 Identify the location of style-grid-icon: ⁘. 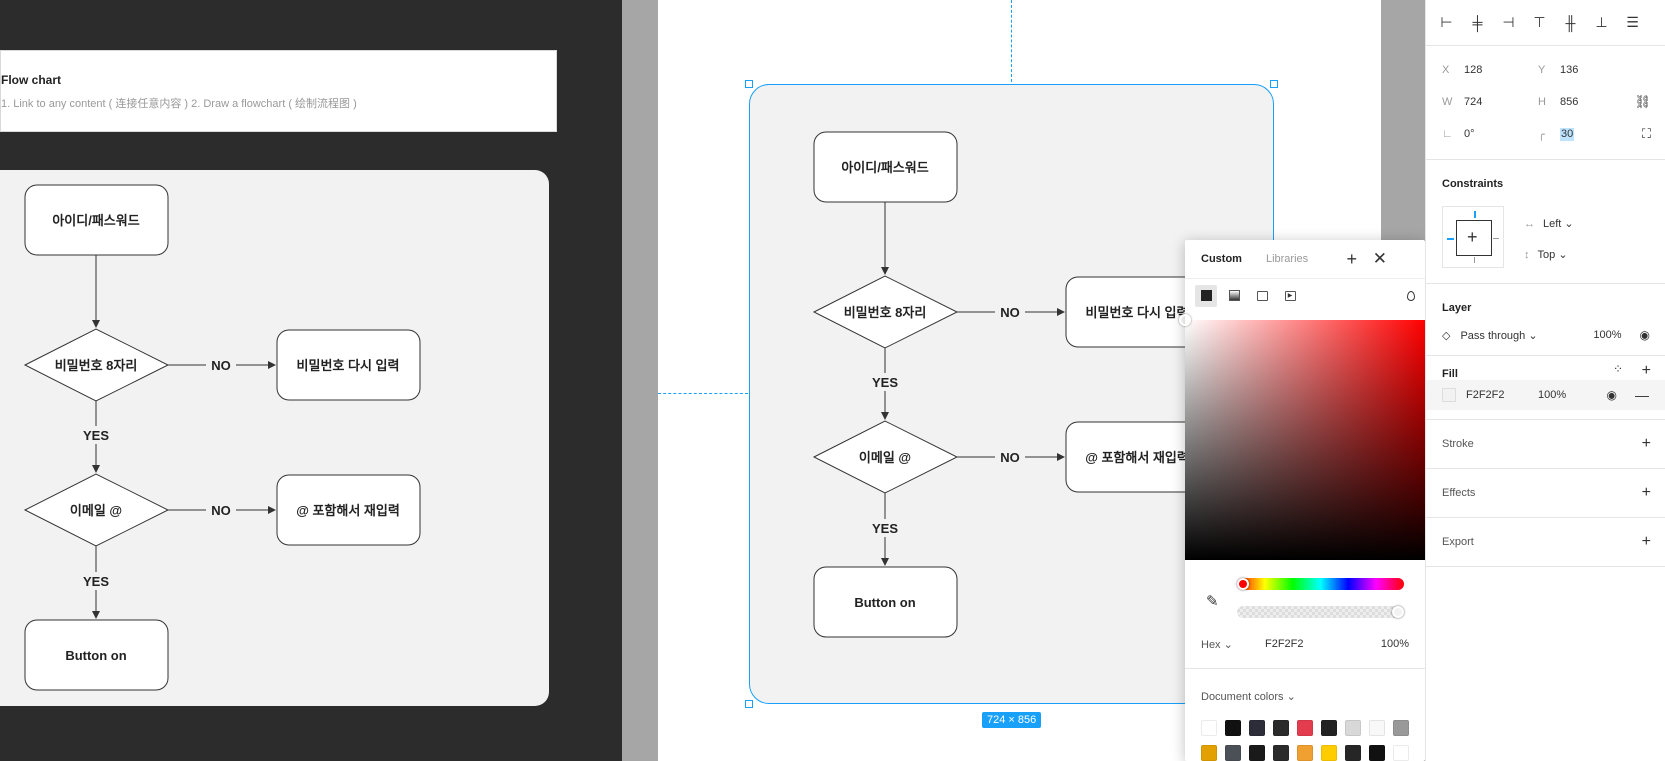
(1618, 369).